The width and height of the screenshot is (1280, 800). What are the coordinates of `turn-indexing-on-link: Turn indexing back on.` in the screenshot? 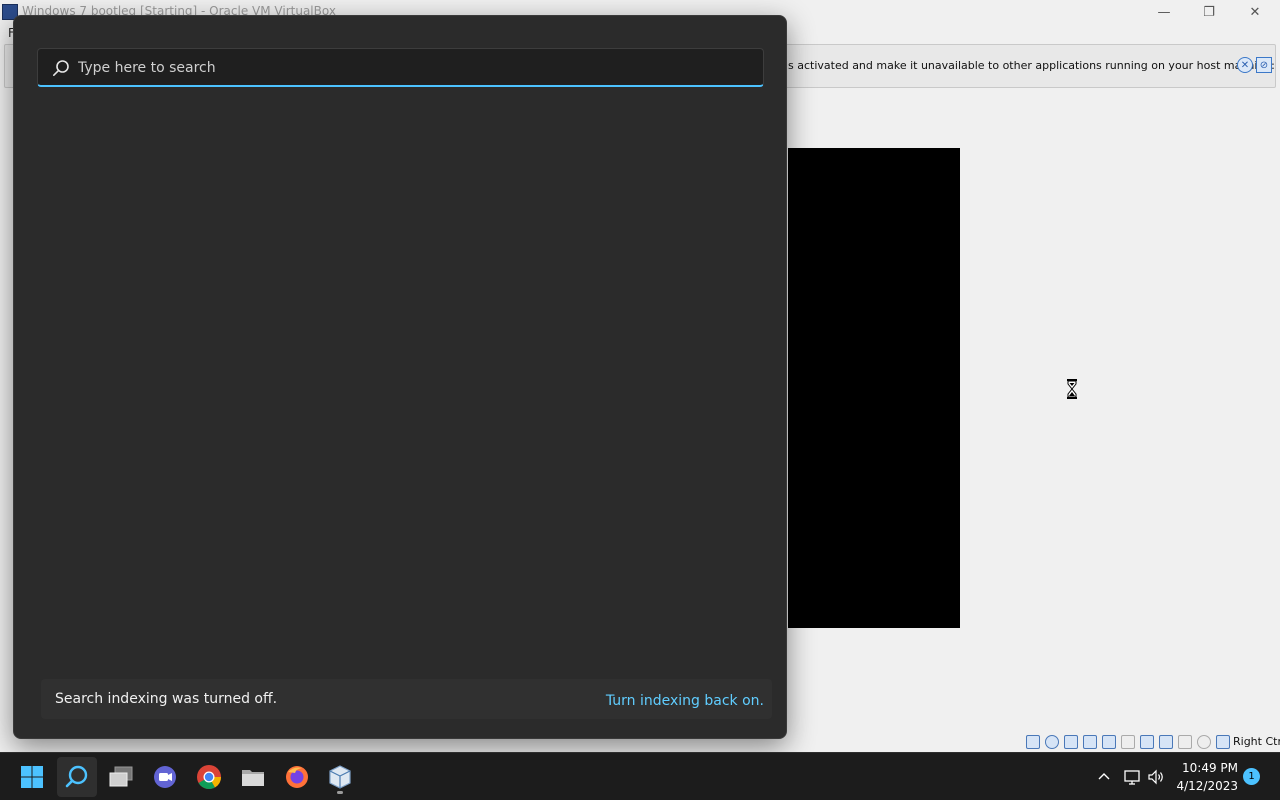 It's located at (685, 701).